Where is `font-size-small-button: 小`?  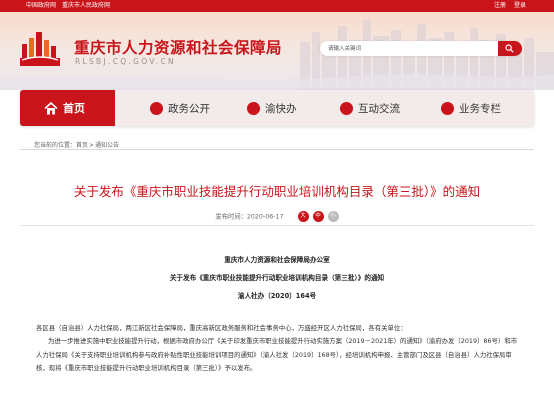 font-size-small-button: 小 is located at coordinates (333, 216).